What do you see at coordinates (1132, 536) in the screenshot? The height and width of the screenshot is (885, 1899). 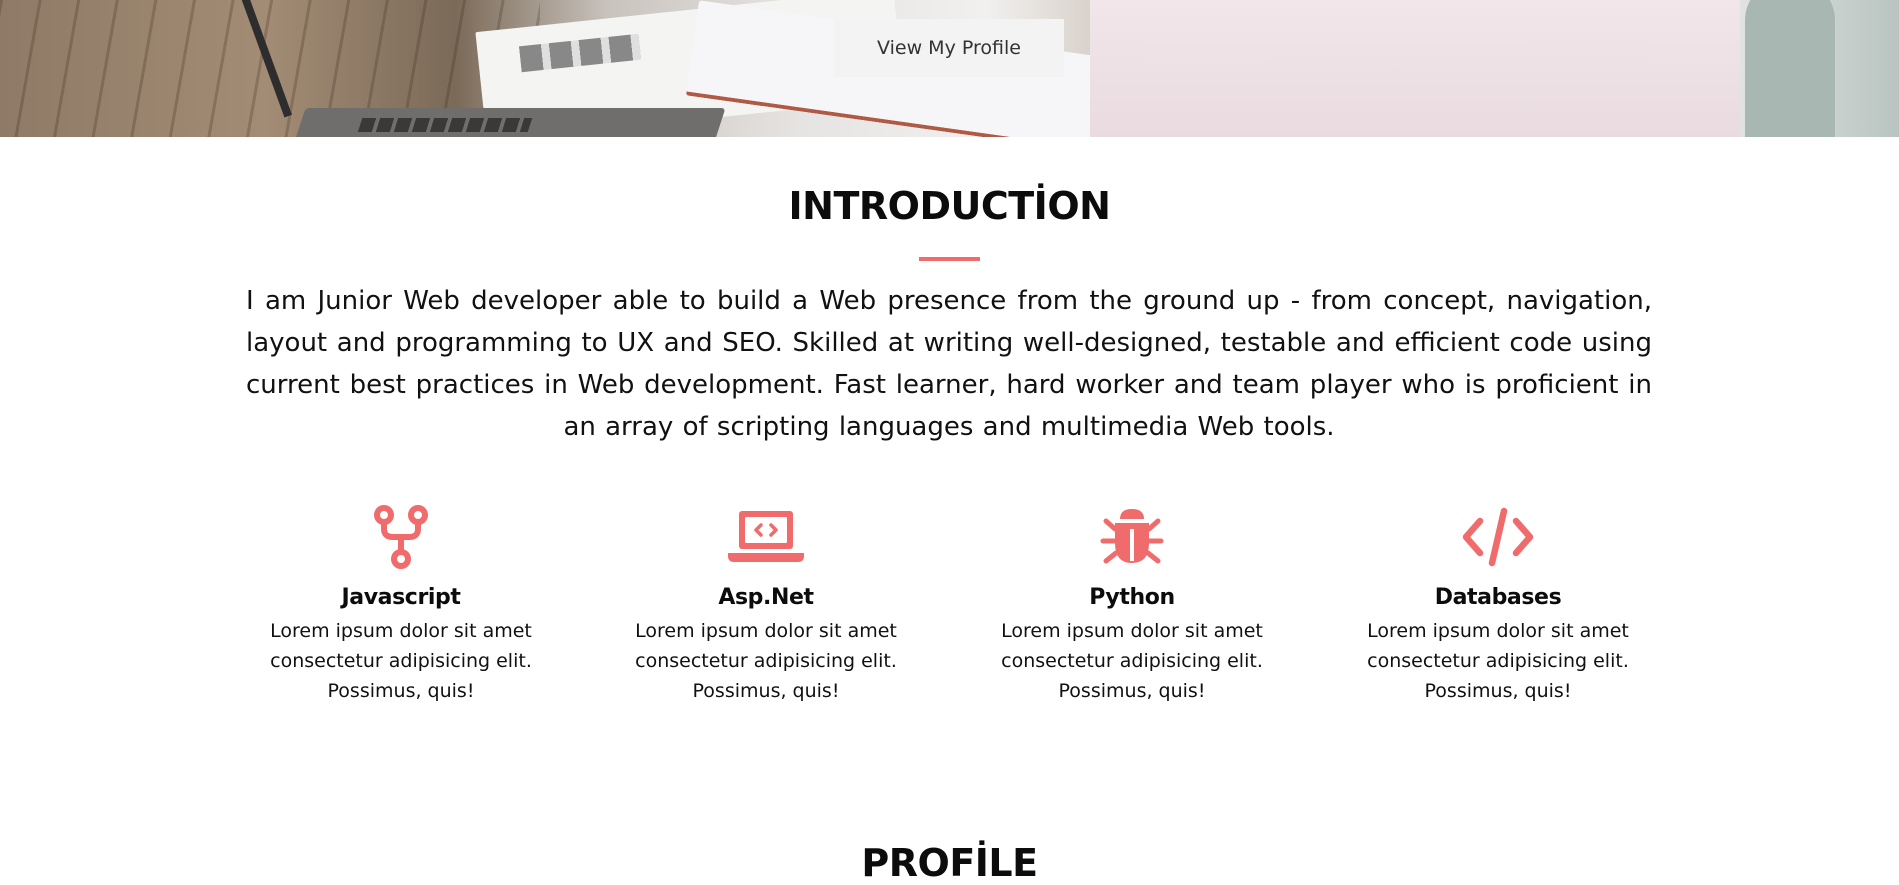 I see `bug-icon` at bounding box center [1132, 536].